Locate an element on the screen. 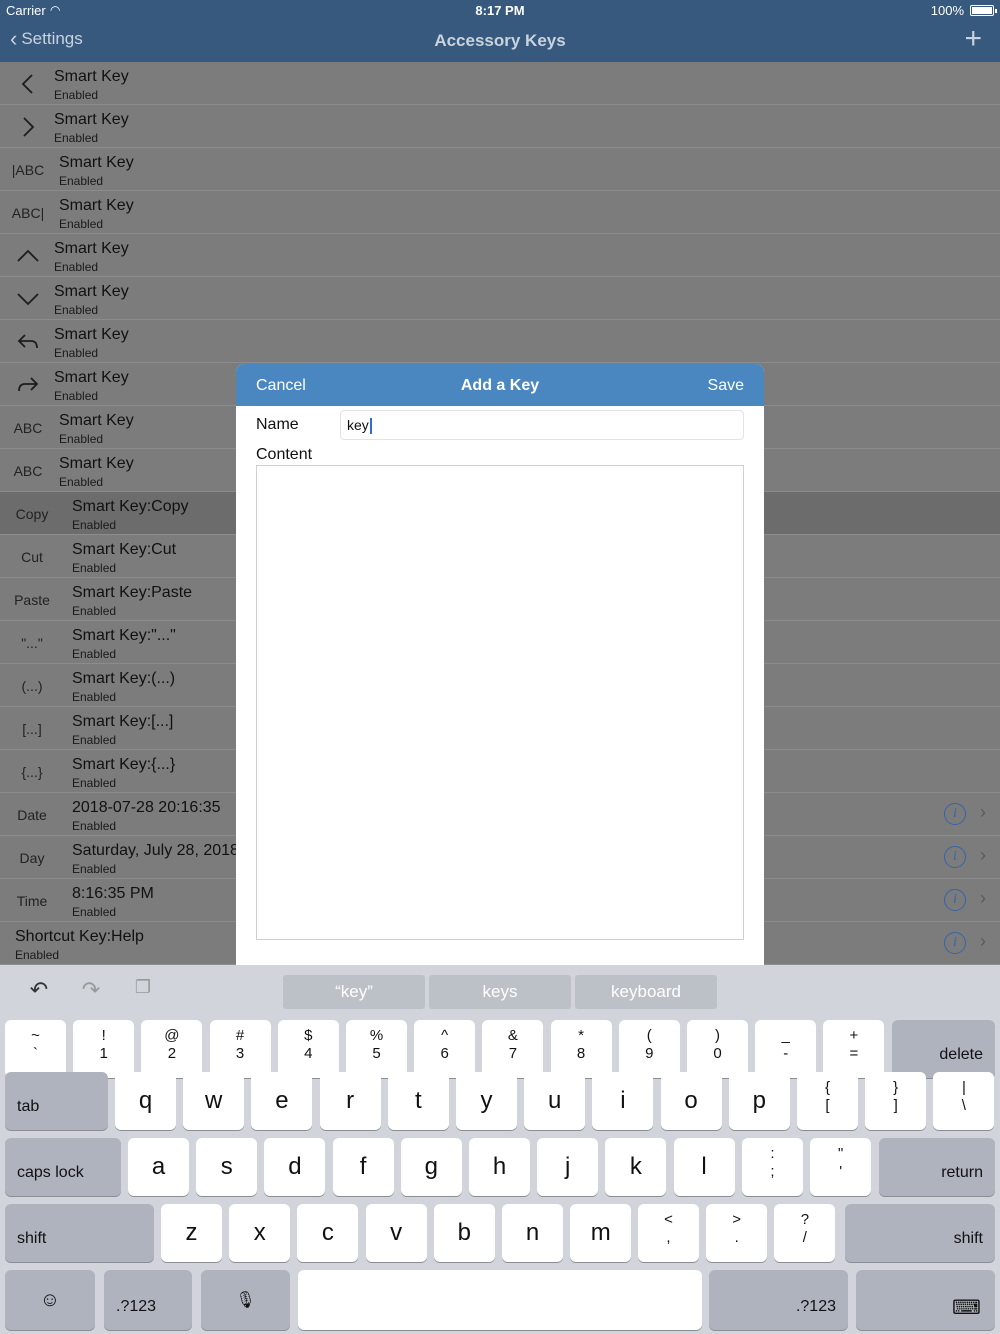 This screenshot has height=1334, width=1000. key-11: _ - is located at coordinates (786, 1049).